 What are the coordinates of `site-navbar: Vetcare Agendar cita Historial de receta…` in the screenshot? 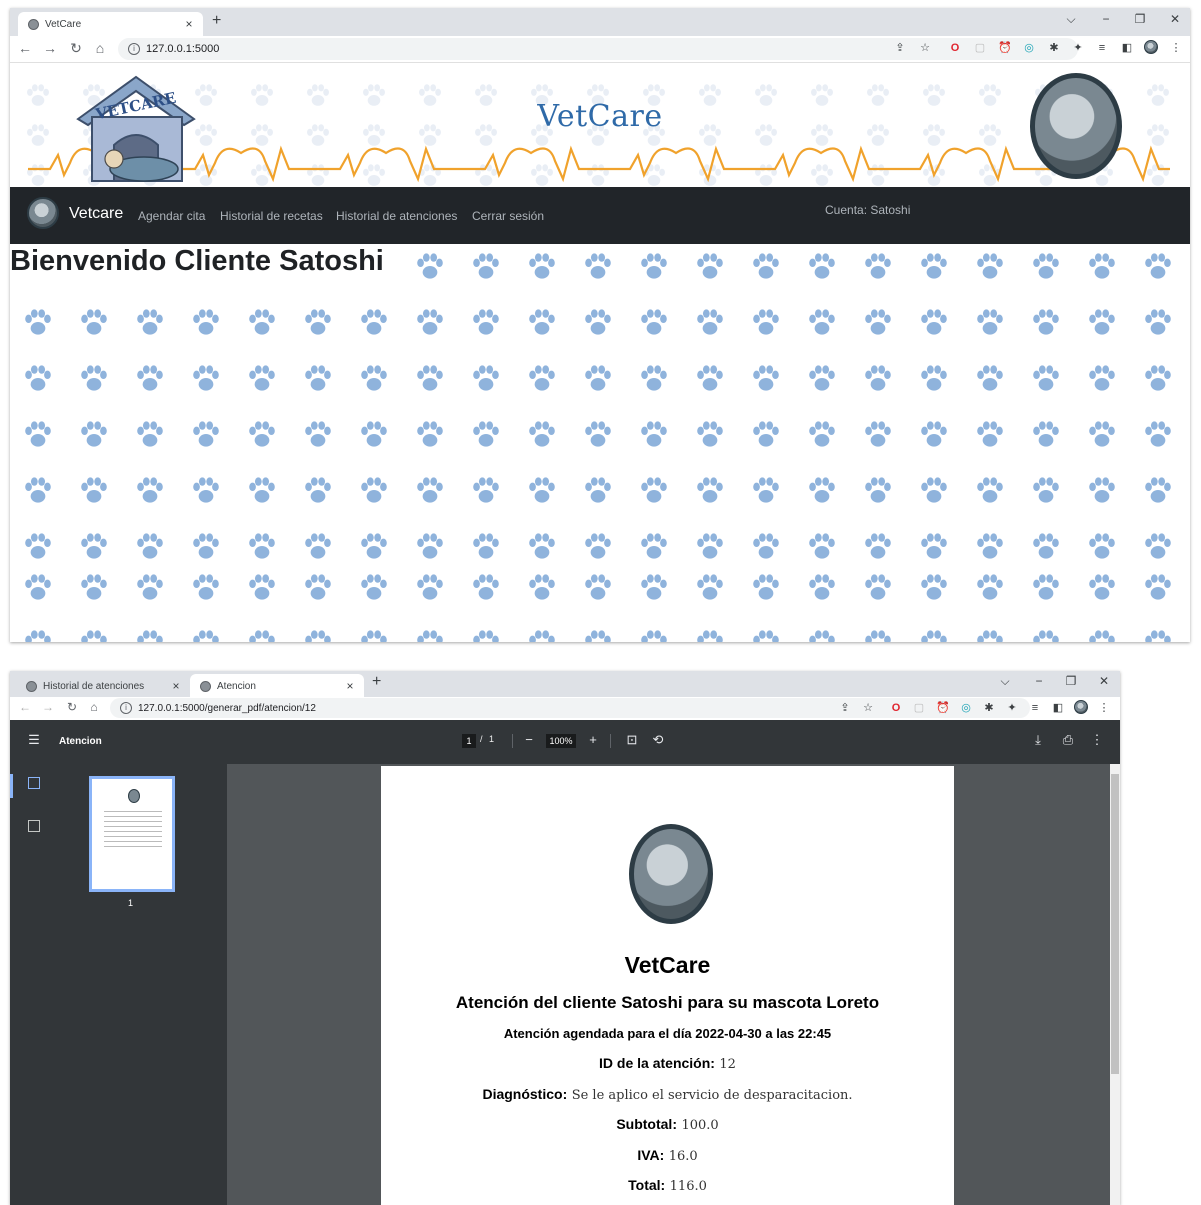 It's located at (600, 215).